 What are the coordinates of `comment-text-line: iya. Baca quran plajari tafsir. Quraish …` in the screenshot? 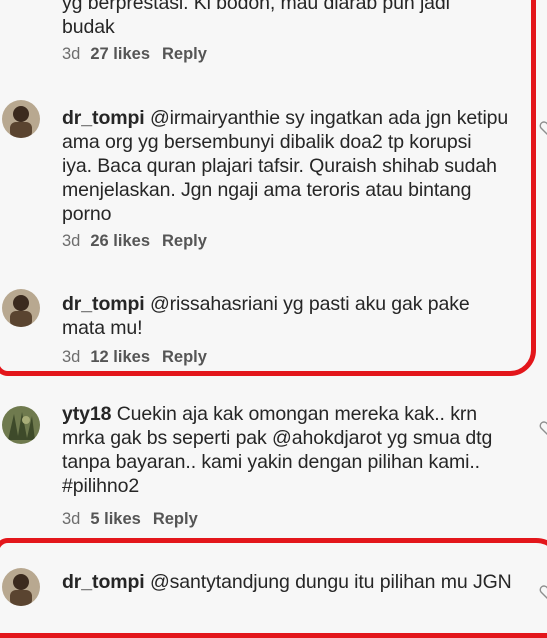 It's located at (279, 166).